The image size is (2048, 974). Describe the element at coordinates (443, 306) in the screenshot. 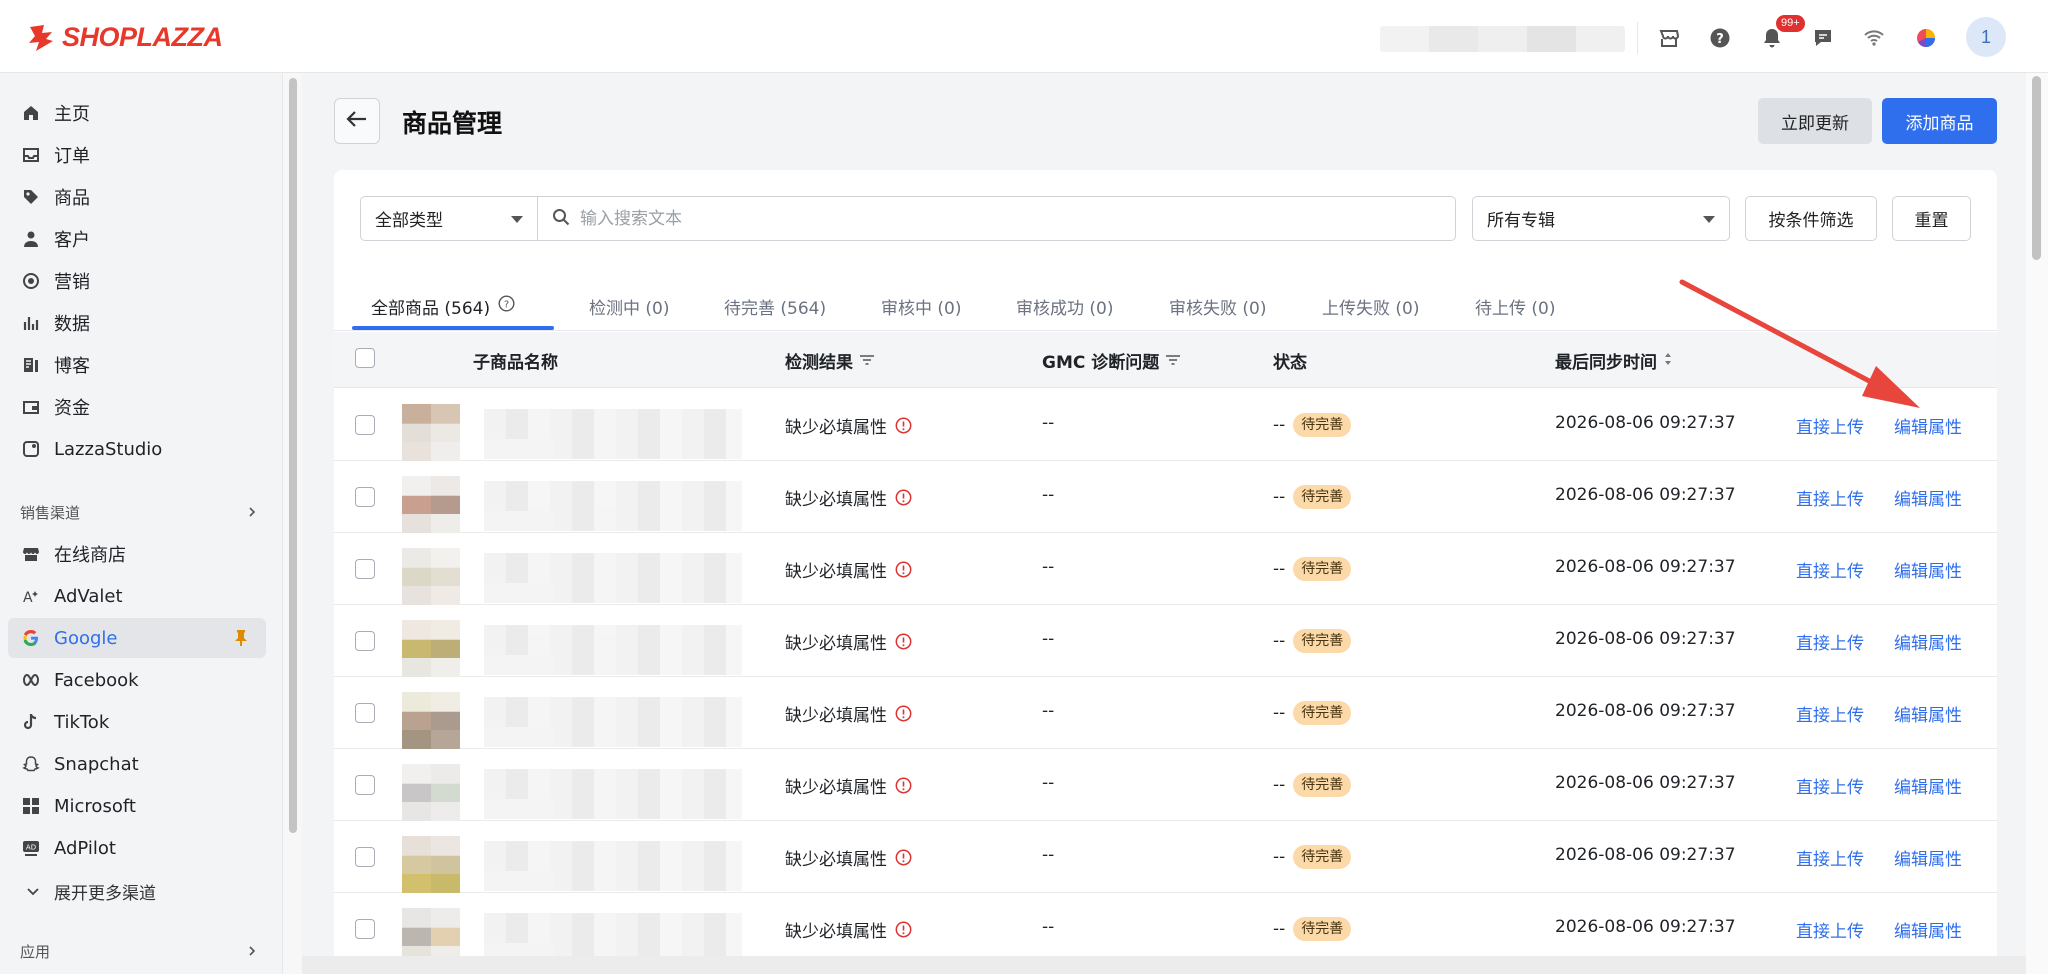

I see `tab-all-products: 全部商品 (564) ?` at that location.